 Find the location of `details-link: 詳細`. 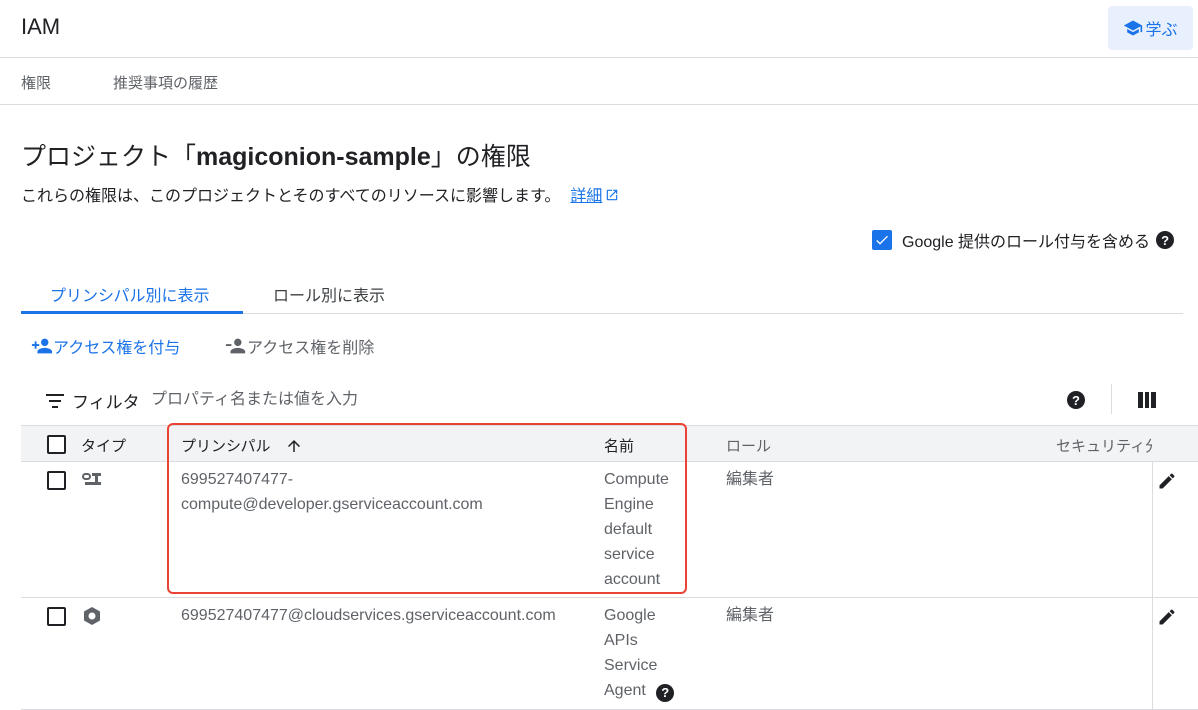

details-link: 詳細 is located at coordinates (594, 196).